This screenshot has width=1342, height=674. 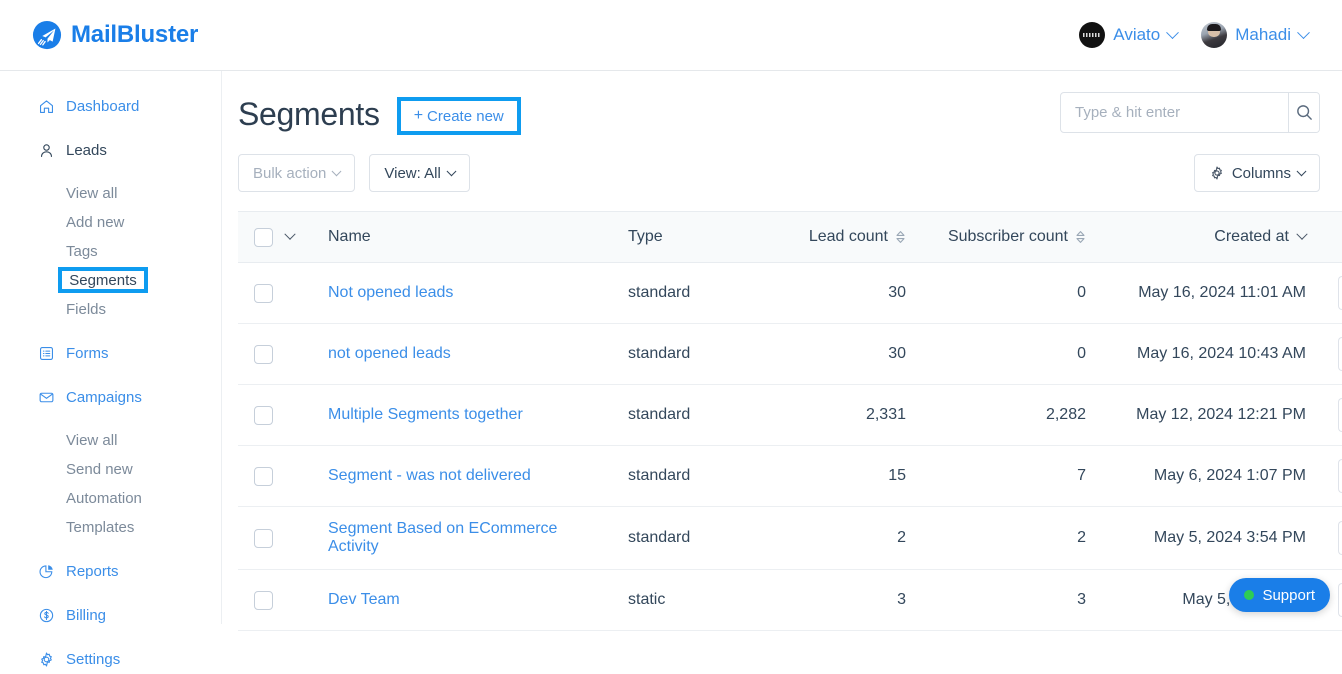 I want to click on sidebar-item-leads-view-all: View all, so click(x=110, y=193).